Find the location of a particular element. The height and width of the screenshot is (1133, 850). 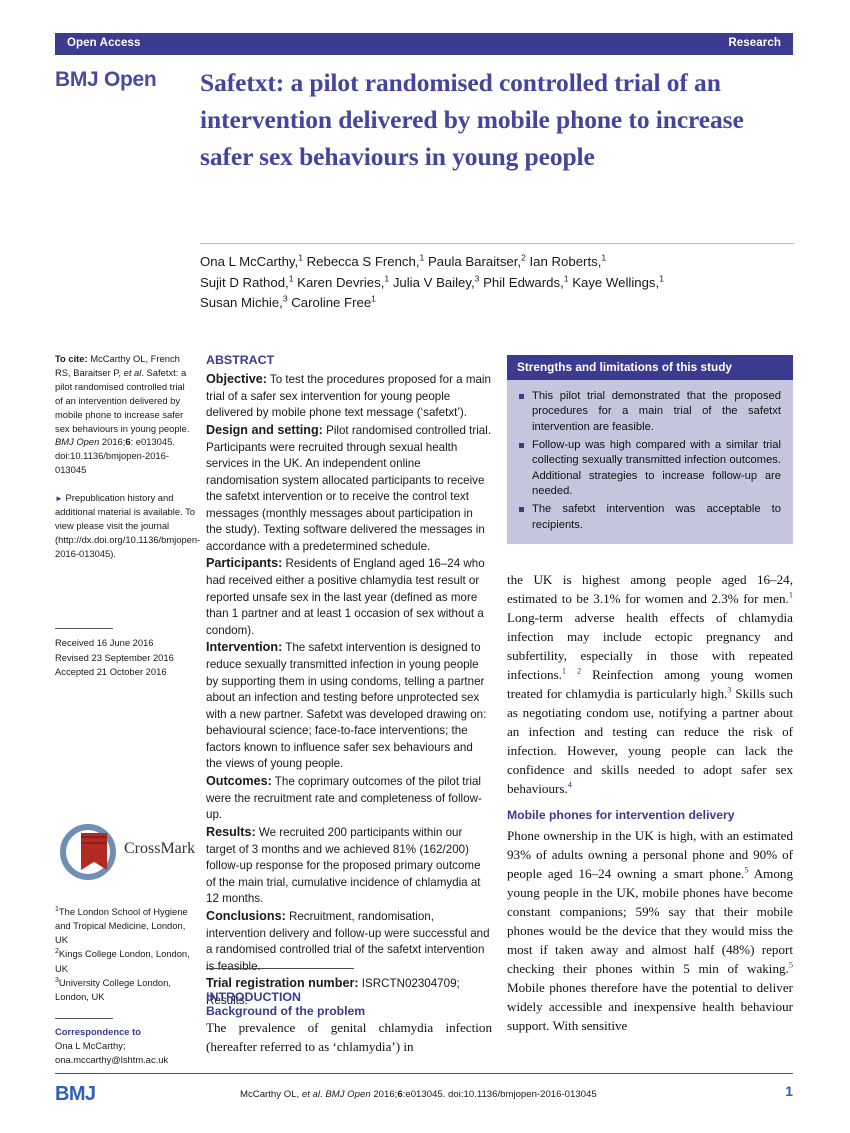

open-access-label: Open Access is located at coordinates (104, 43).